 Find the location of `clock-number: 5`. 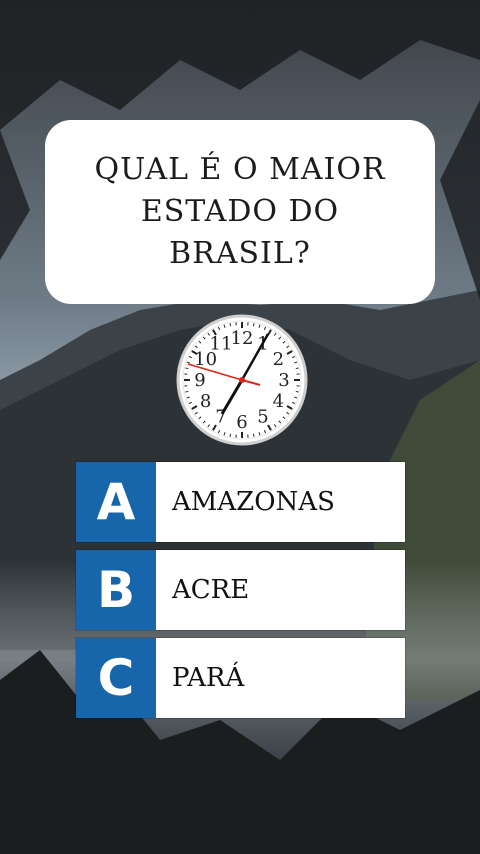

clock-number: 5 is located at coordinates (262, 416).